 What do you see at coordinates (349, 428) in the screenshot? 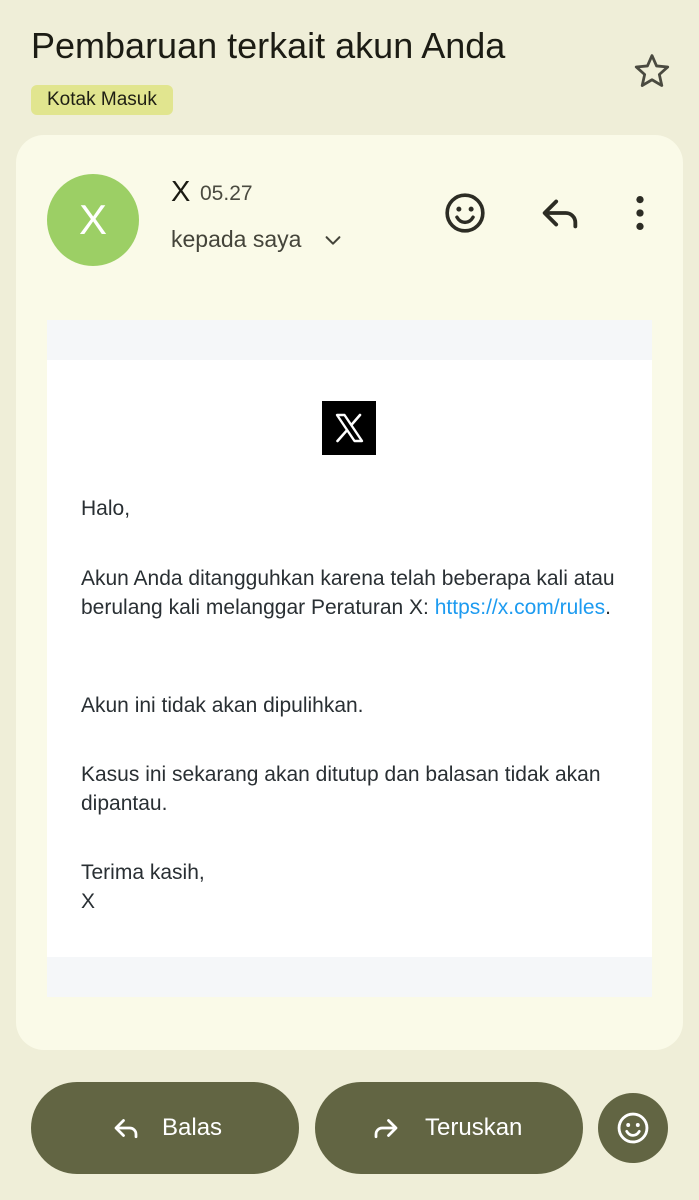
I see `x-logo` at bounding box center [349, 428].